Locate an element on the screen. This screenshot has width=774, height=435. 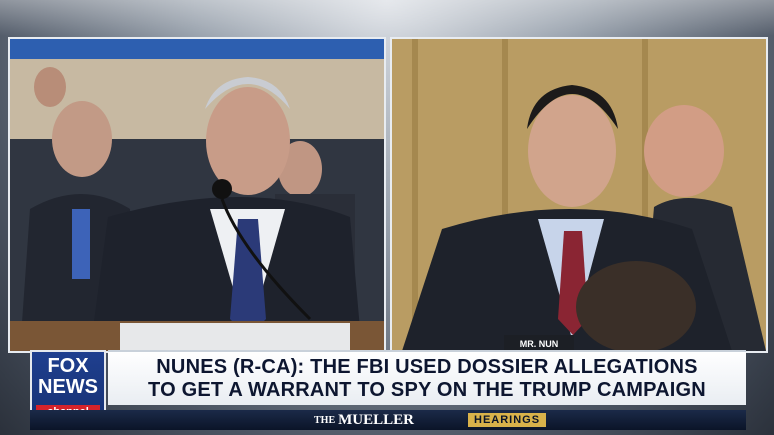
wall-panel-line is located at coordinates (415, 195).